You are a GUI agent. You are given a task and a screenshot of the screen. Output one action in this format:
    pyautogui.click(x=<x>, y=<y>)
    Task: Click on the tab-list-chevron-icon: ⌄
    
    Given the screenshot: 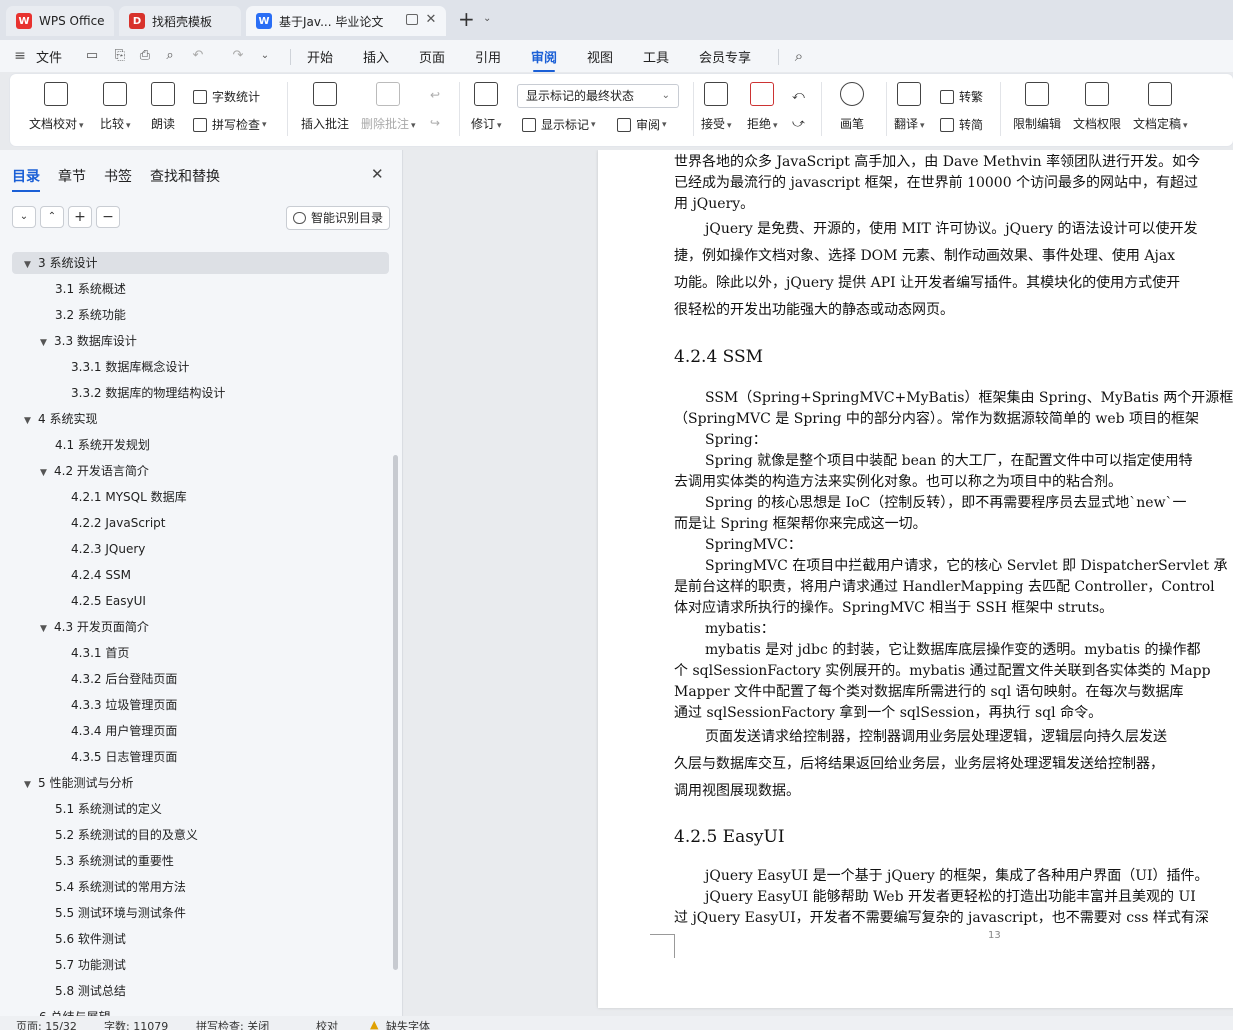 What is the action you would take?
    pyautogui.click(x=487, y=18)
    